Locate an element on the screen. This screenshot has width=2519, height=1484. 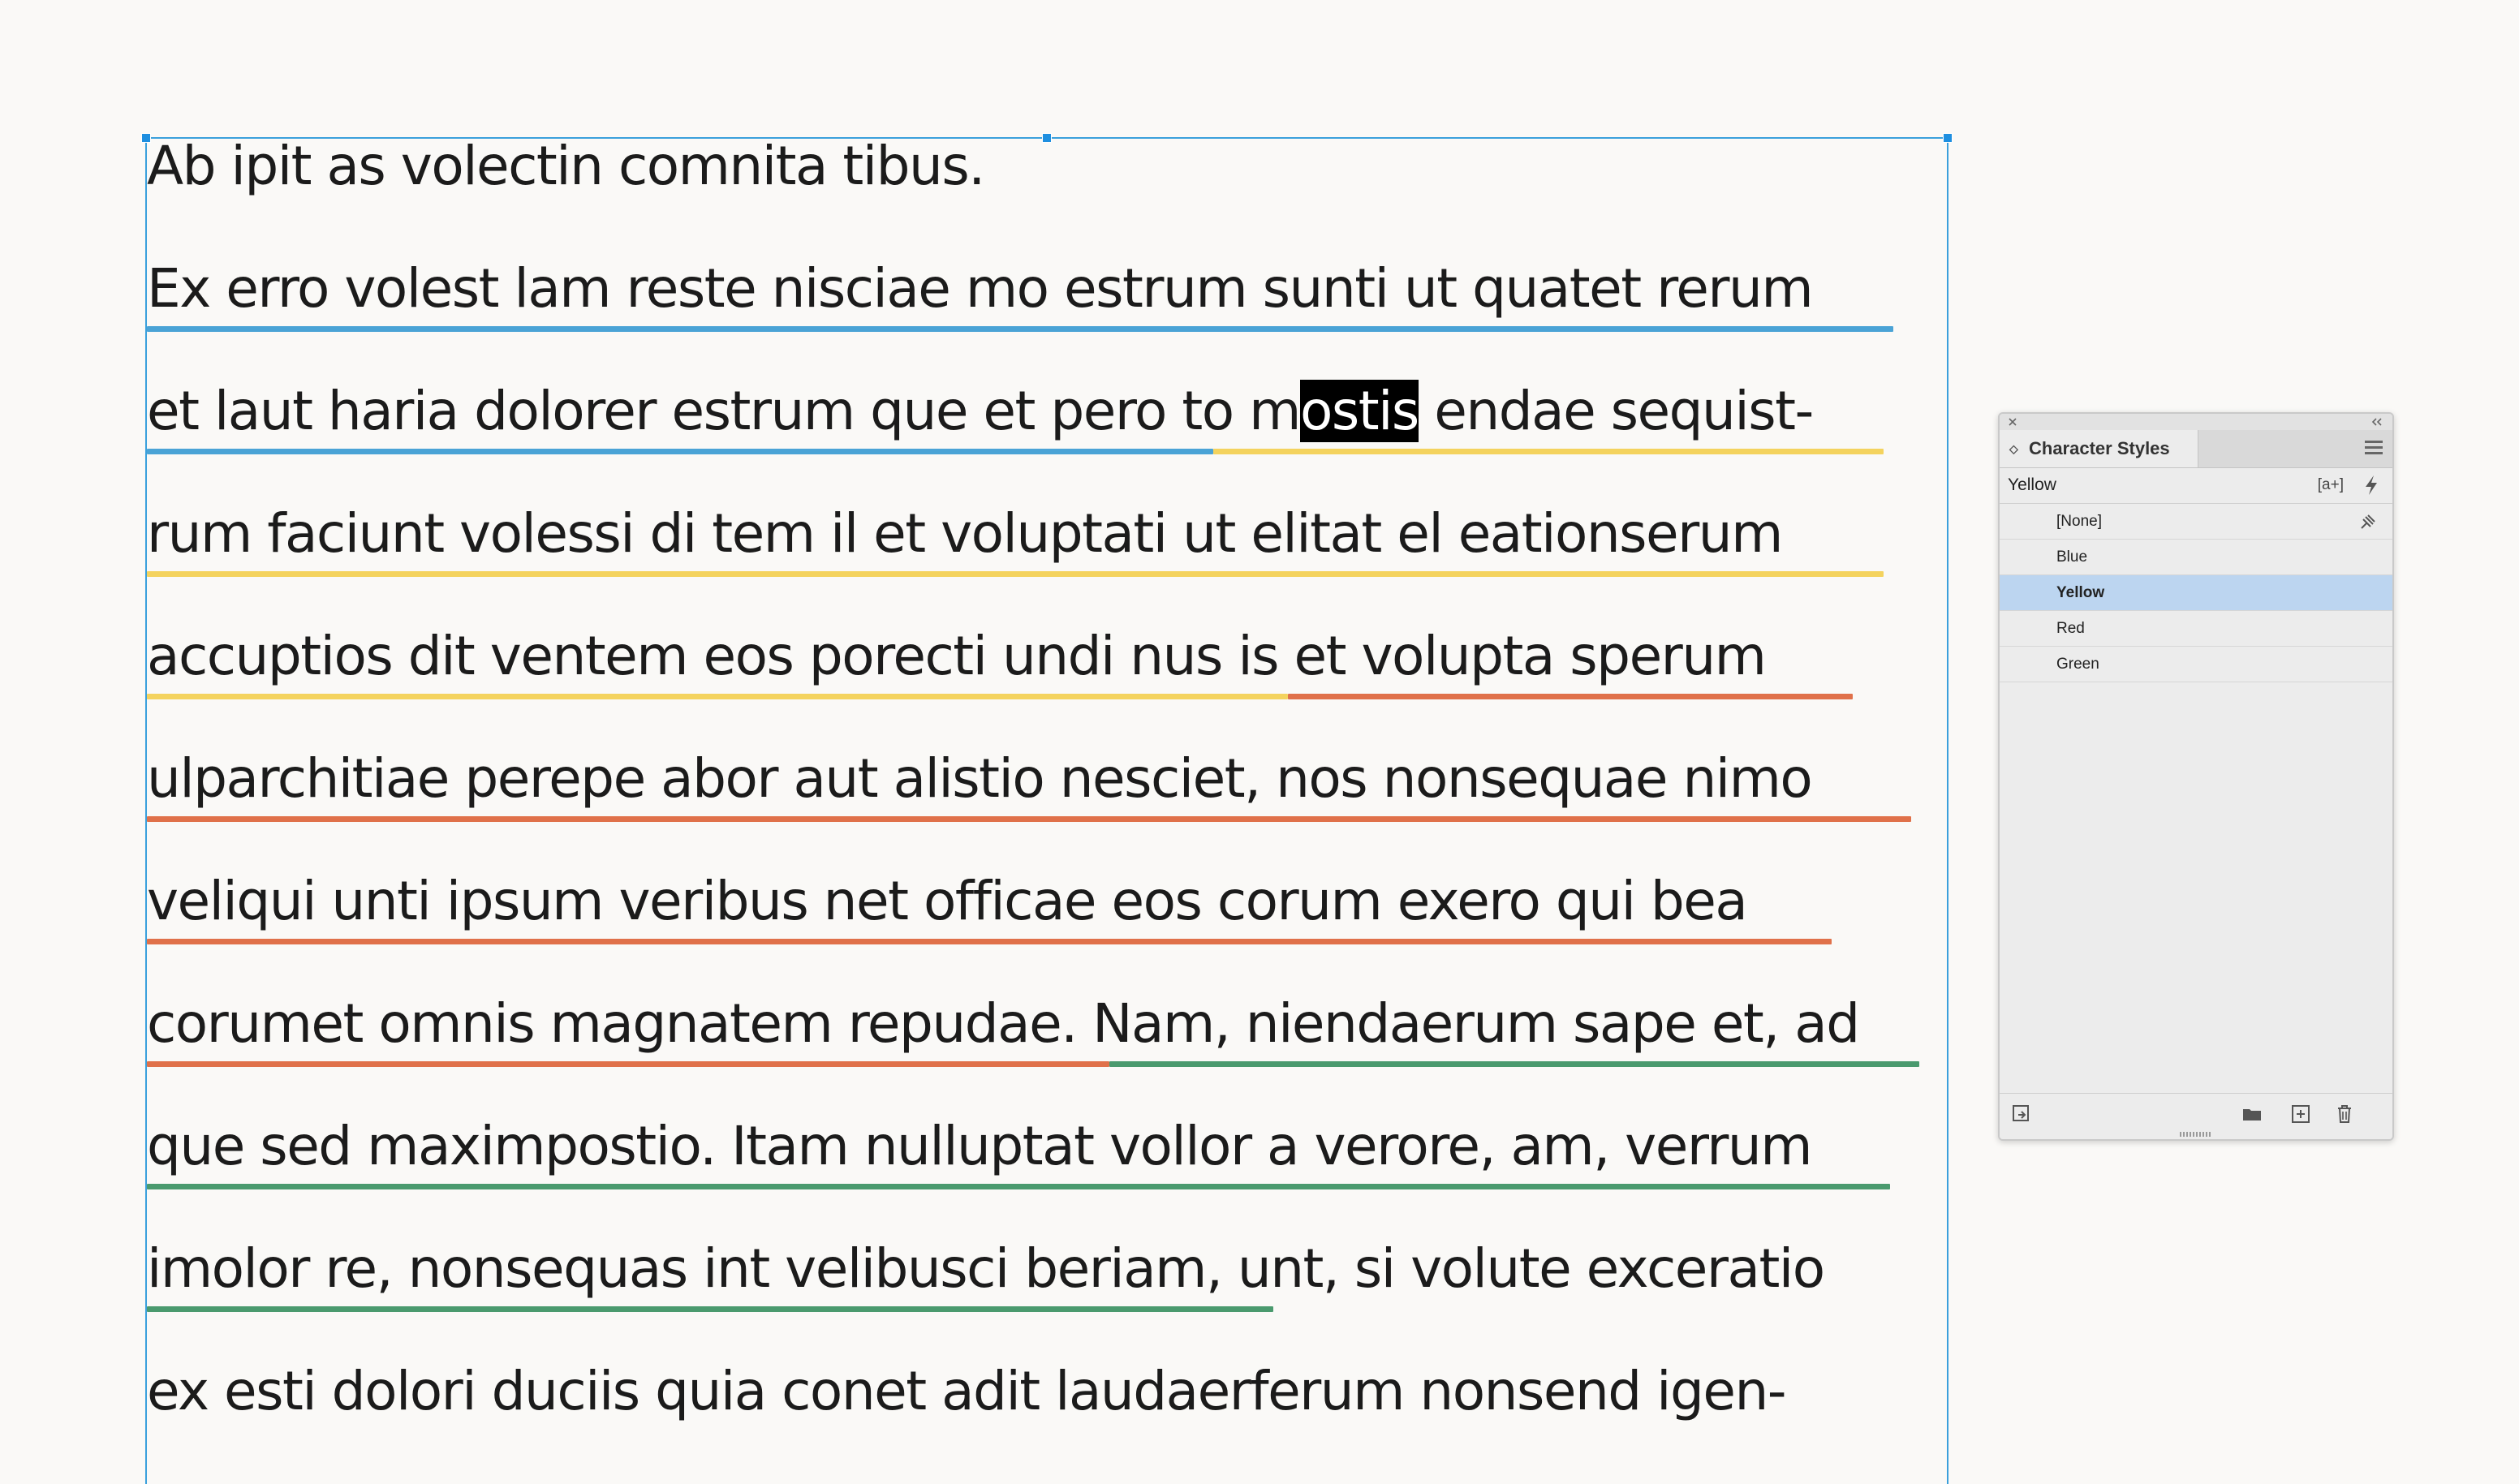
style-item-label: Green is located at coordinates (2077, 664).